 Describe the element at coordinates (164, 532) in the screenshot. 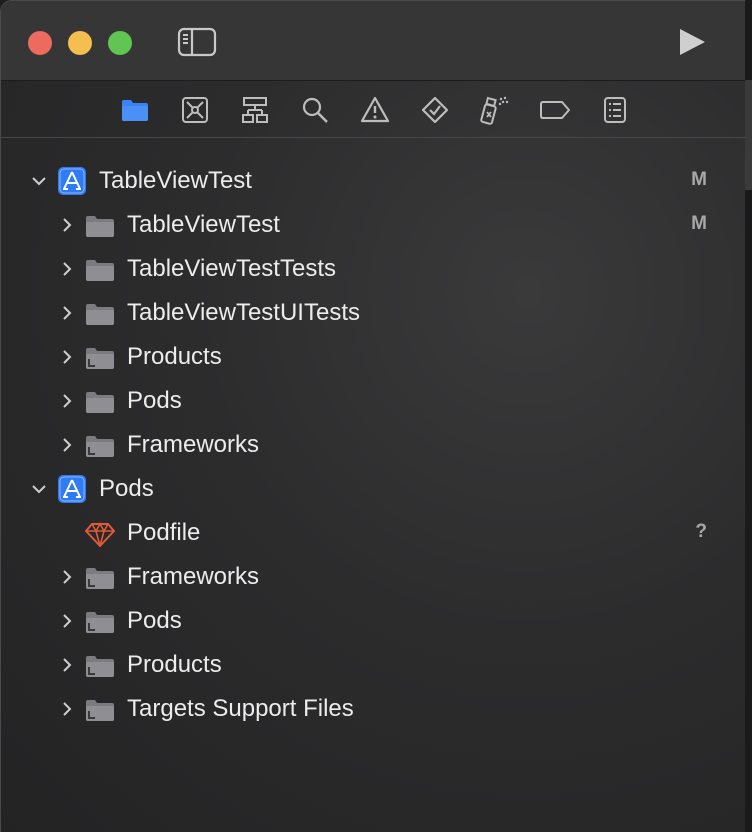

I see `item-label: Podfile` at that location.